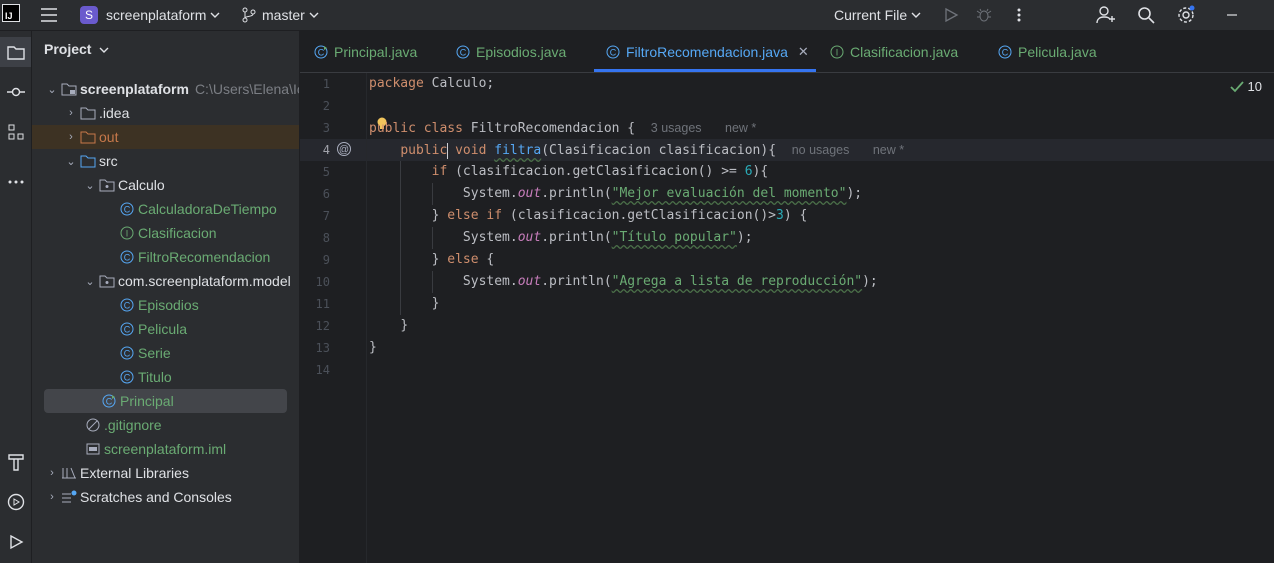  I want to click on code-with-me-button, so click(1106, 15).